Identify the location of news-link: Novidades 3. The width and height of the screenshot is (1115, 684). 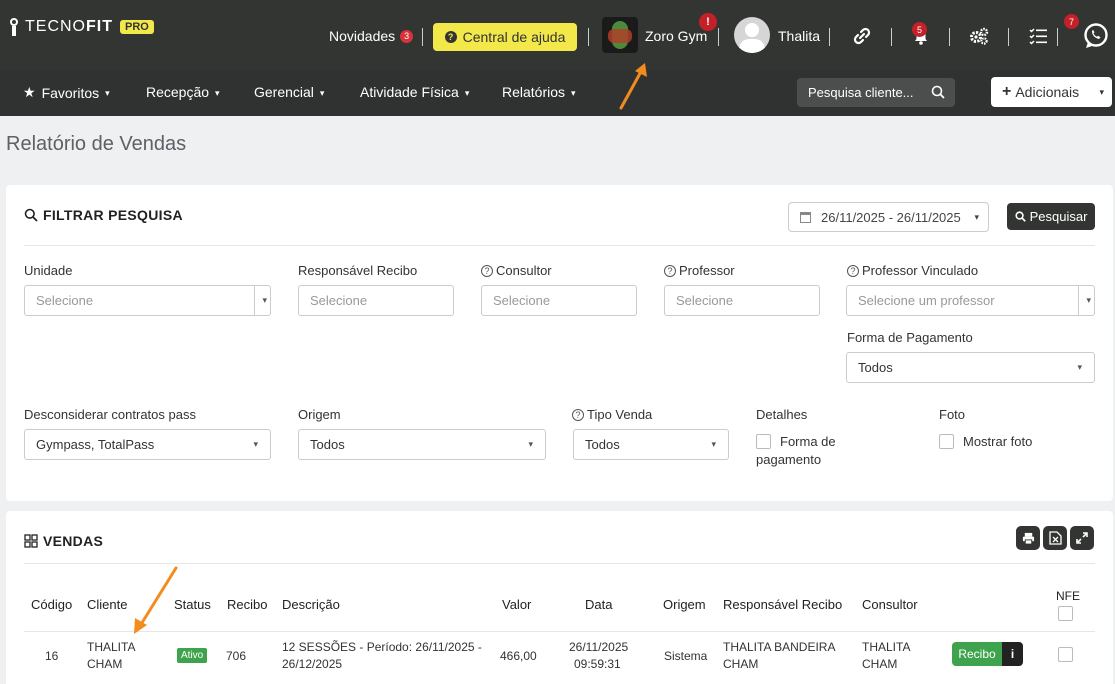
(371, 36).